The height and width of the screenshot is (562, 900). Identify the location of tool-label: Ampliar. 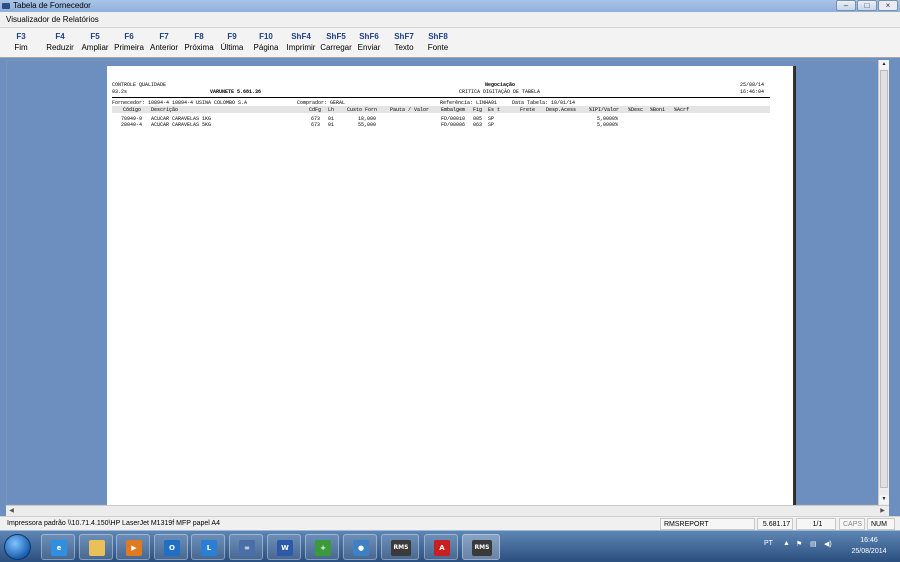
(95, 47).